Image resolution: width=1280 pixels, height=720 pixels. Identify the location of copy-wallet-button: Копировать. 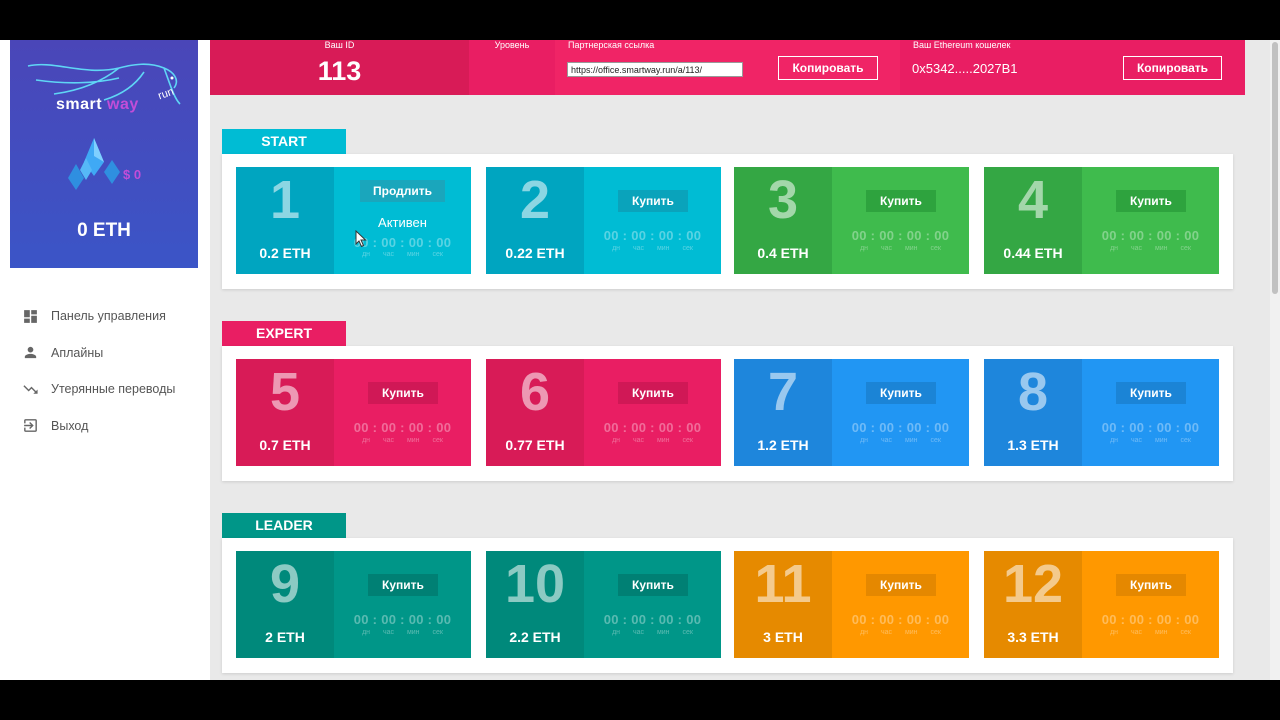
(1172, 68).